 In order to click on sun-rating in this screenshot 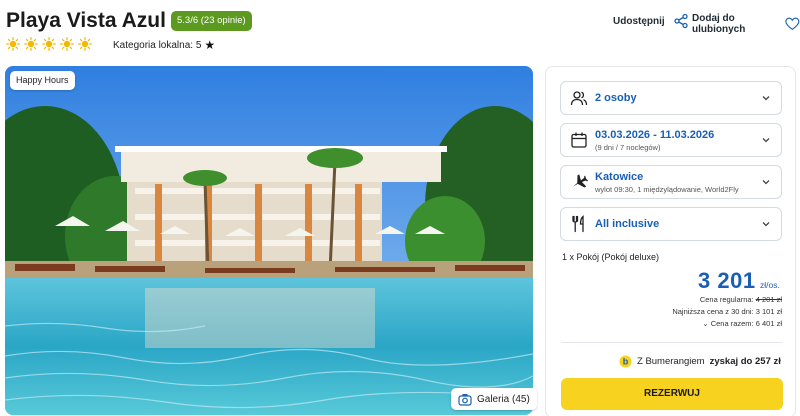, I will do `click(49, 44)`.